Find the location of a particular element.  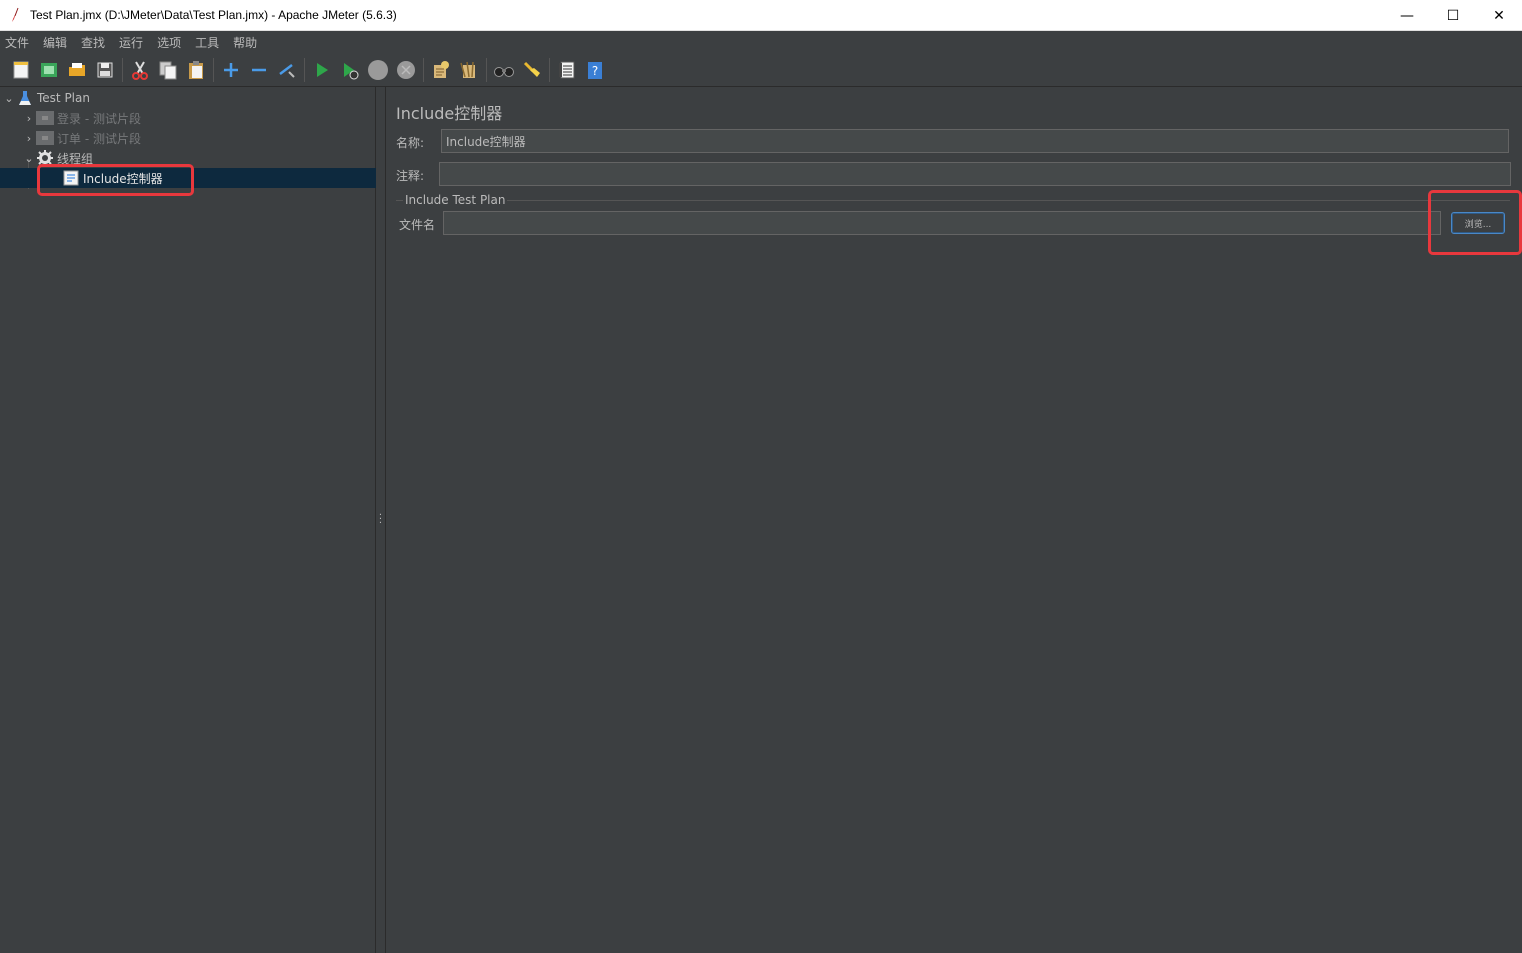

menu-edit: 编辑 is located at coordinates (55, 42).